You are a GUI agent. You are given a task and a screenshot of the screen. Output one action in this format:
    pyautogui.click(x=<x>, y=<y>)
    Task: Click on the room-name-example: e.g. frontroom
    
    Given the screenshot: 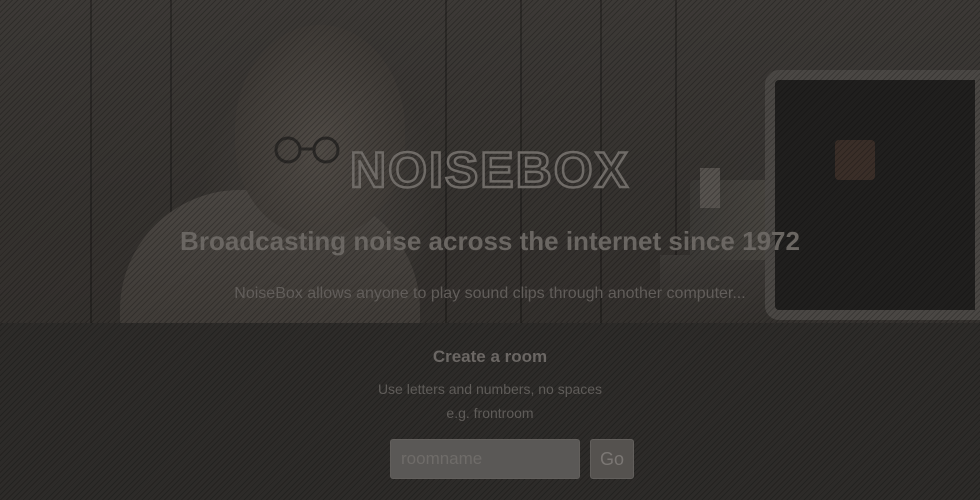 What is the action you would take?
    pyautogui.click(x=490, y=413)
    